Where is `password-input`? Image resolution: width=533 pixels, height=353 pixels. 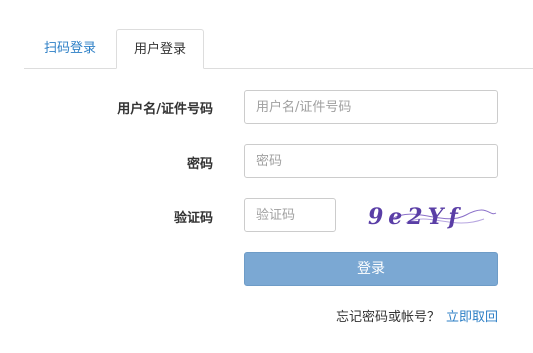 password-input is located at coordinates (371, 161).